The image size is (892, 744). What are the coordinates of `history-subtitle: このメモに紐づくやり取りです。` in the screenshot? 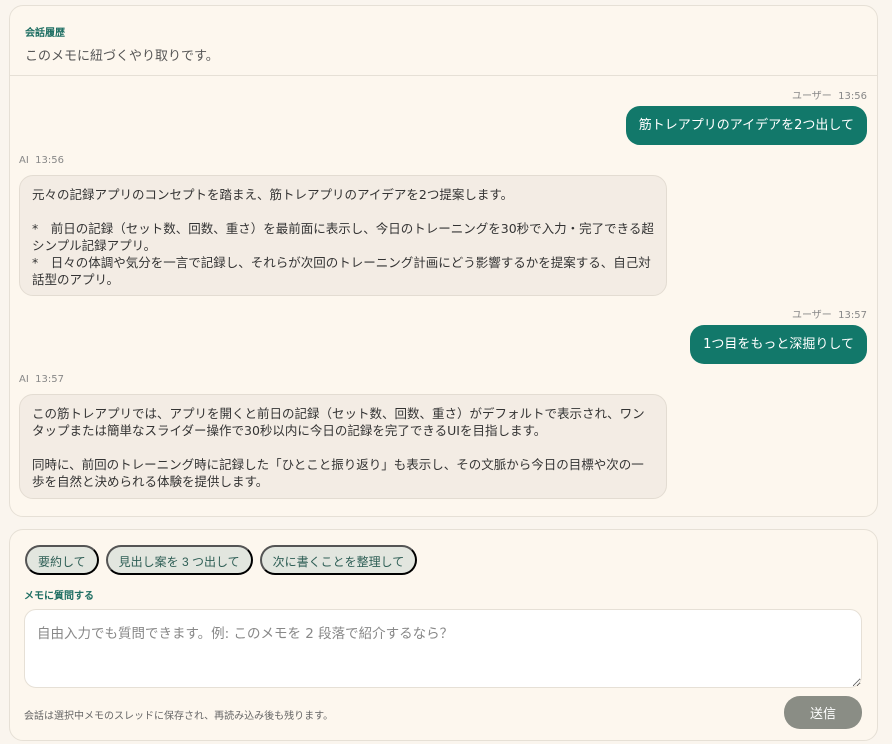 It's located at (122, 56).